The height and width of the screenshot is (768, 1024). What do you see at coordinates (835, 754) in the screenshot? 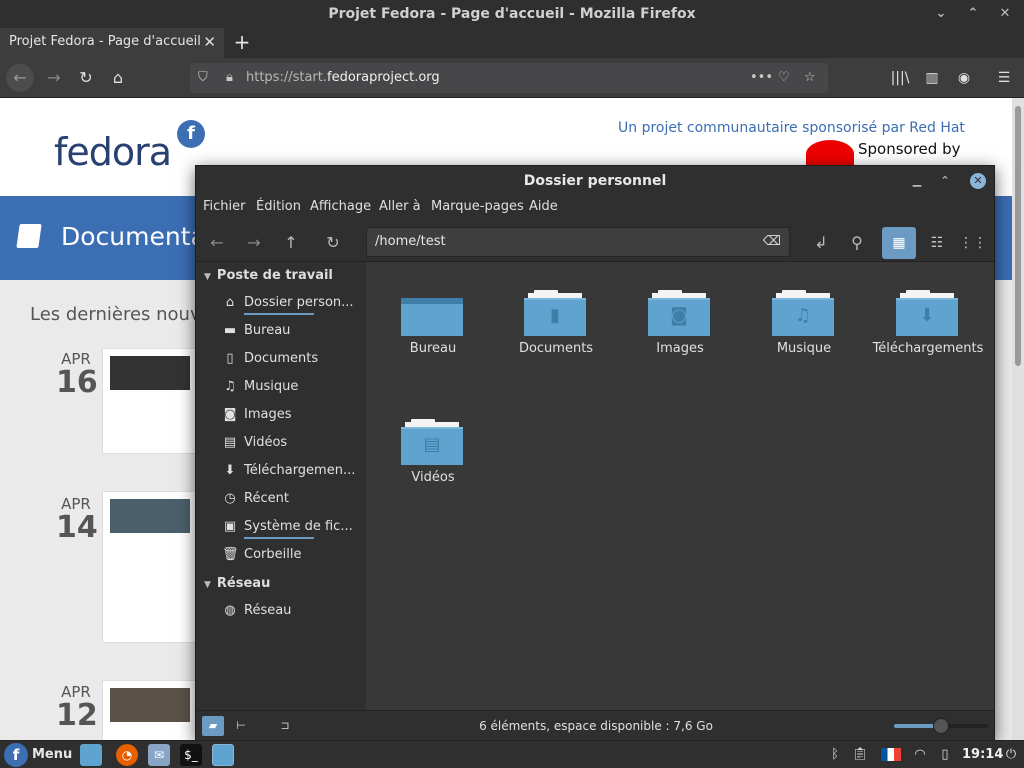
I see `bluetooth-icon: ᛒ` at bounding box center [835, 754].